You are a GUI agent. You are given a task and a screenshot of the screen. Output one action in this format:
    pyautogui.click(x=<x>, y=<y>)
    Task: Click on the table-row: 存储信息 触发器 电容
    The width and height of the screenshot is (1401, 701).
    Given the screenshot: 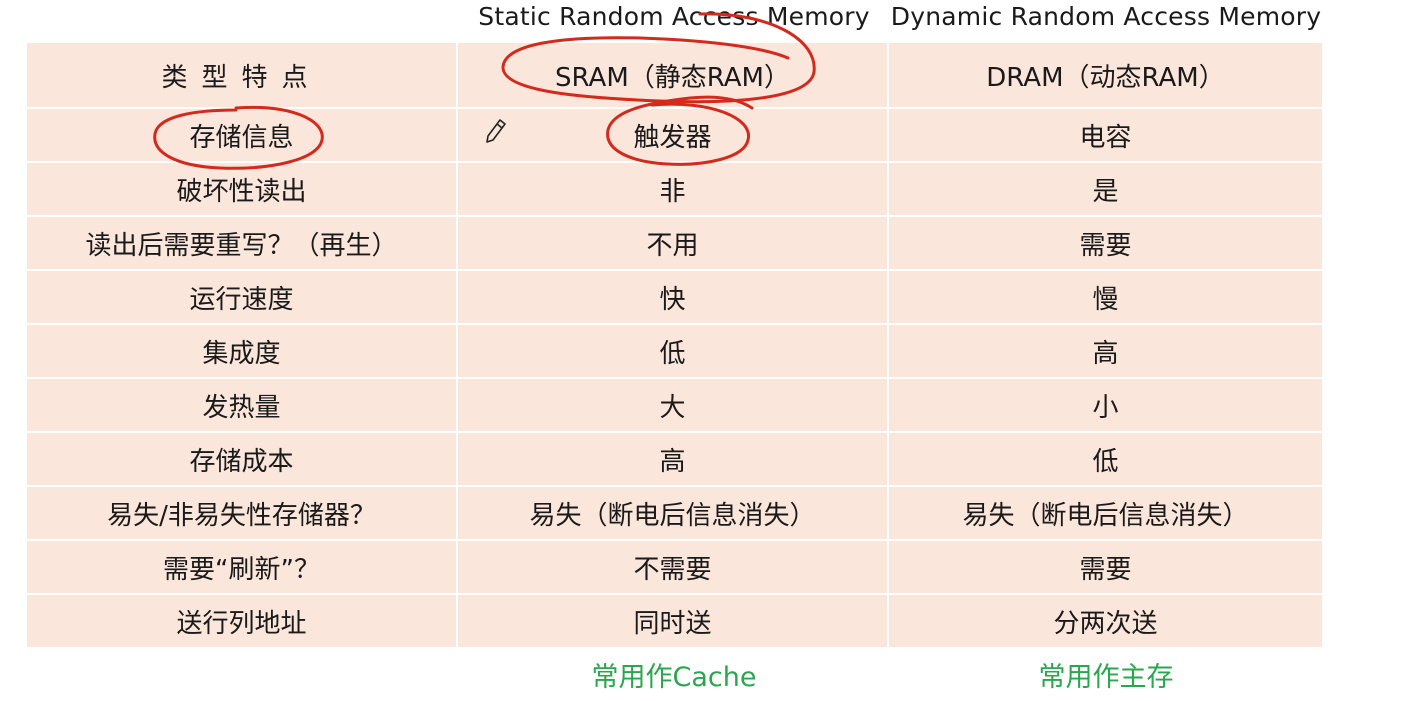 What is the action you would take?
    pyautogui.click(x=674, y=135)
    